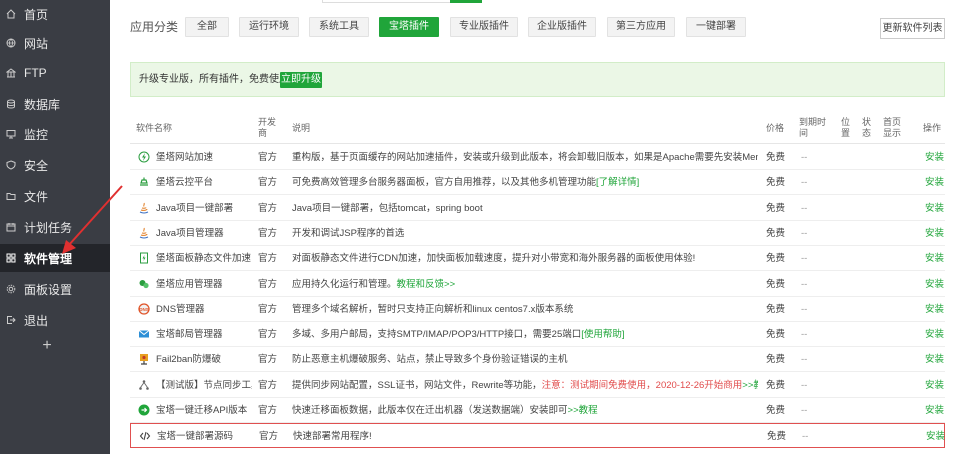 The image size is (953, 454). Describe the element at coordinates (846, 127) in the screenshot. I see `header-position: 位置` at that location.